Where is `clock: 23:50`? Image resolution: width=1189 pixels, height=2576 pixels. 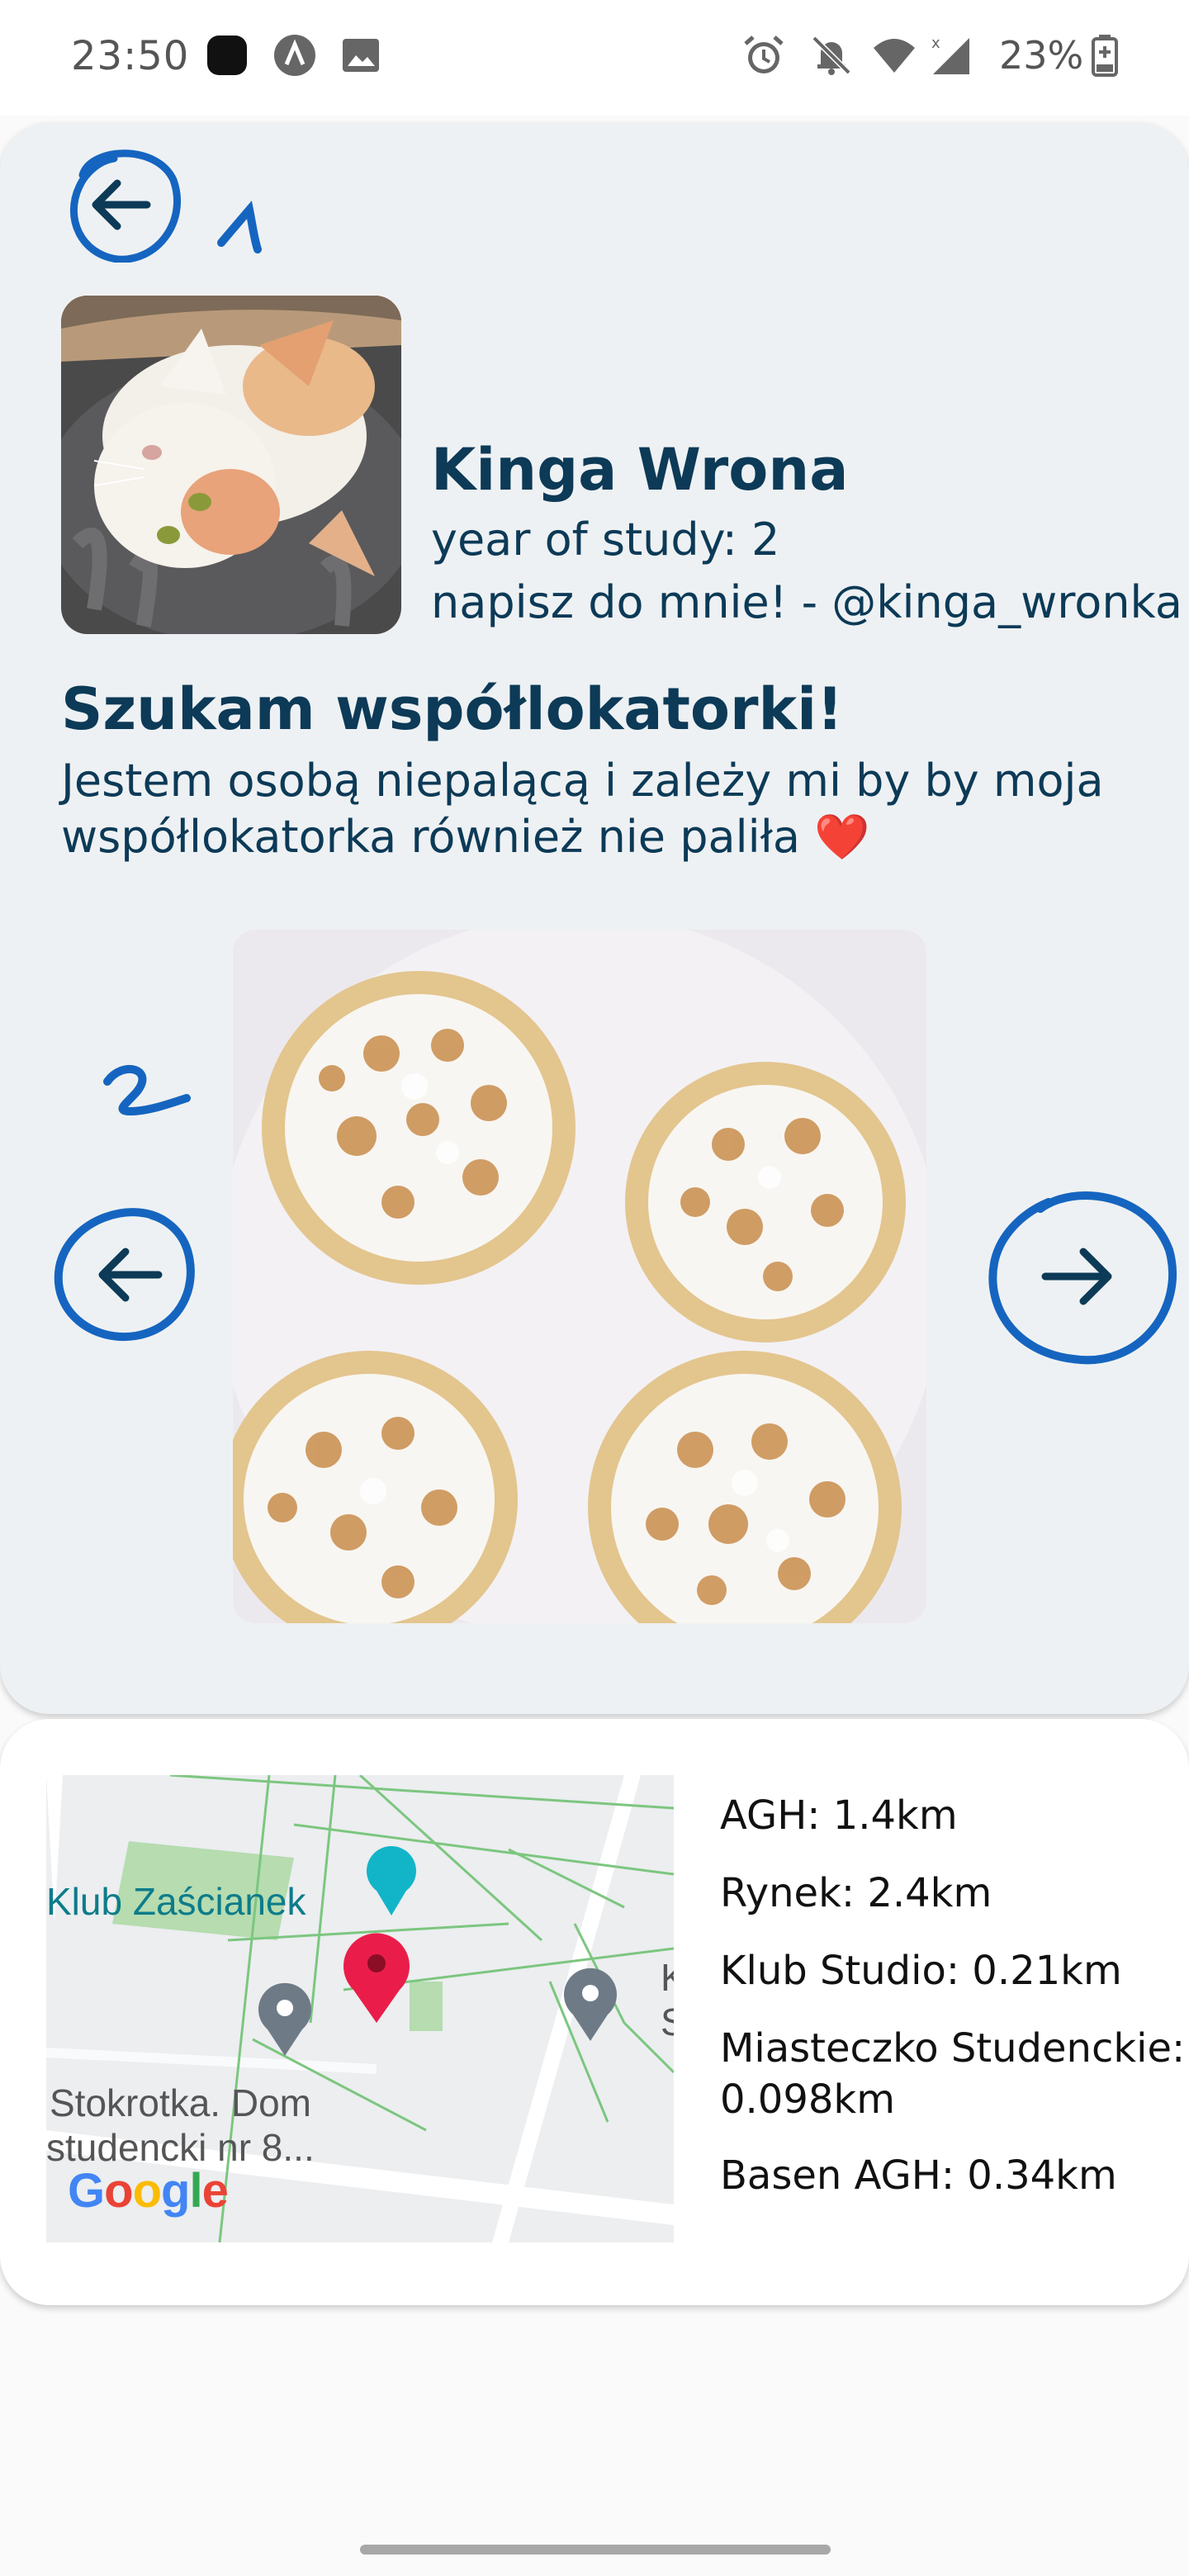 clock: 23:50 is located at coordinates (130, 56).